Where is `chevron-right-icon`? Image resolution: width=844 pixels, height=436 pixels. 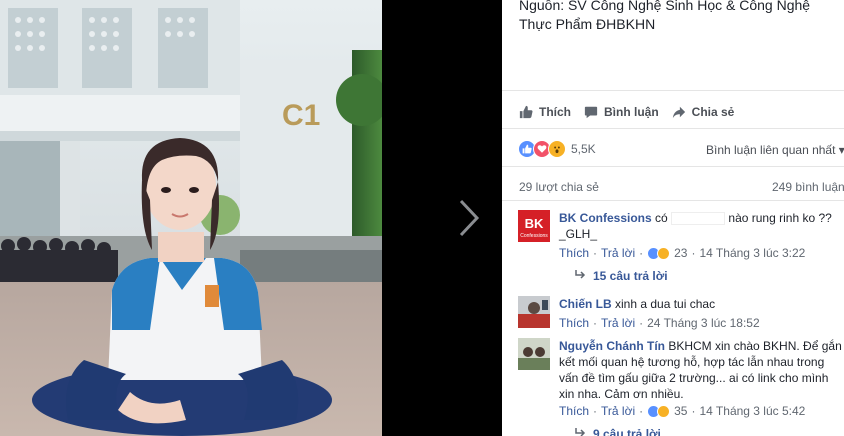
chevron-right-icon is located at coordinates (469, 218).